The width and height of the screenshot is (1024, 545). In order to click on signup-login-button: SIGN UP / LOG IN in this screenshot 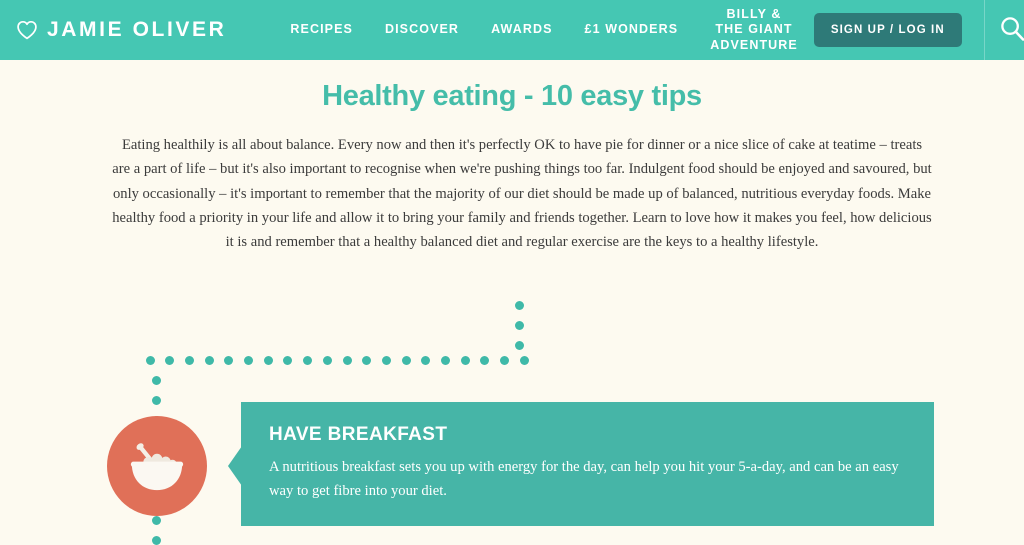, I will do `click(887, 30)`.